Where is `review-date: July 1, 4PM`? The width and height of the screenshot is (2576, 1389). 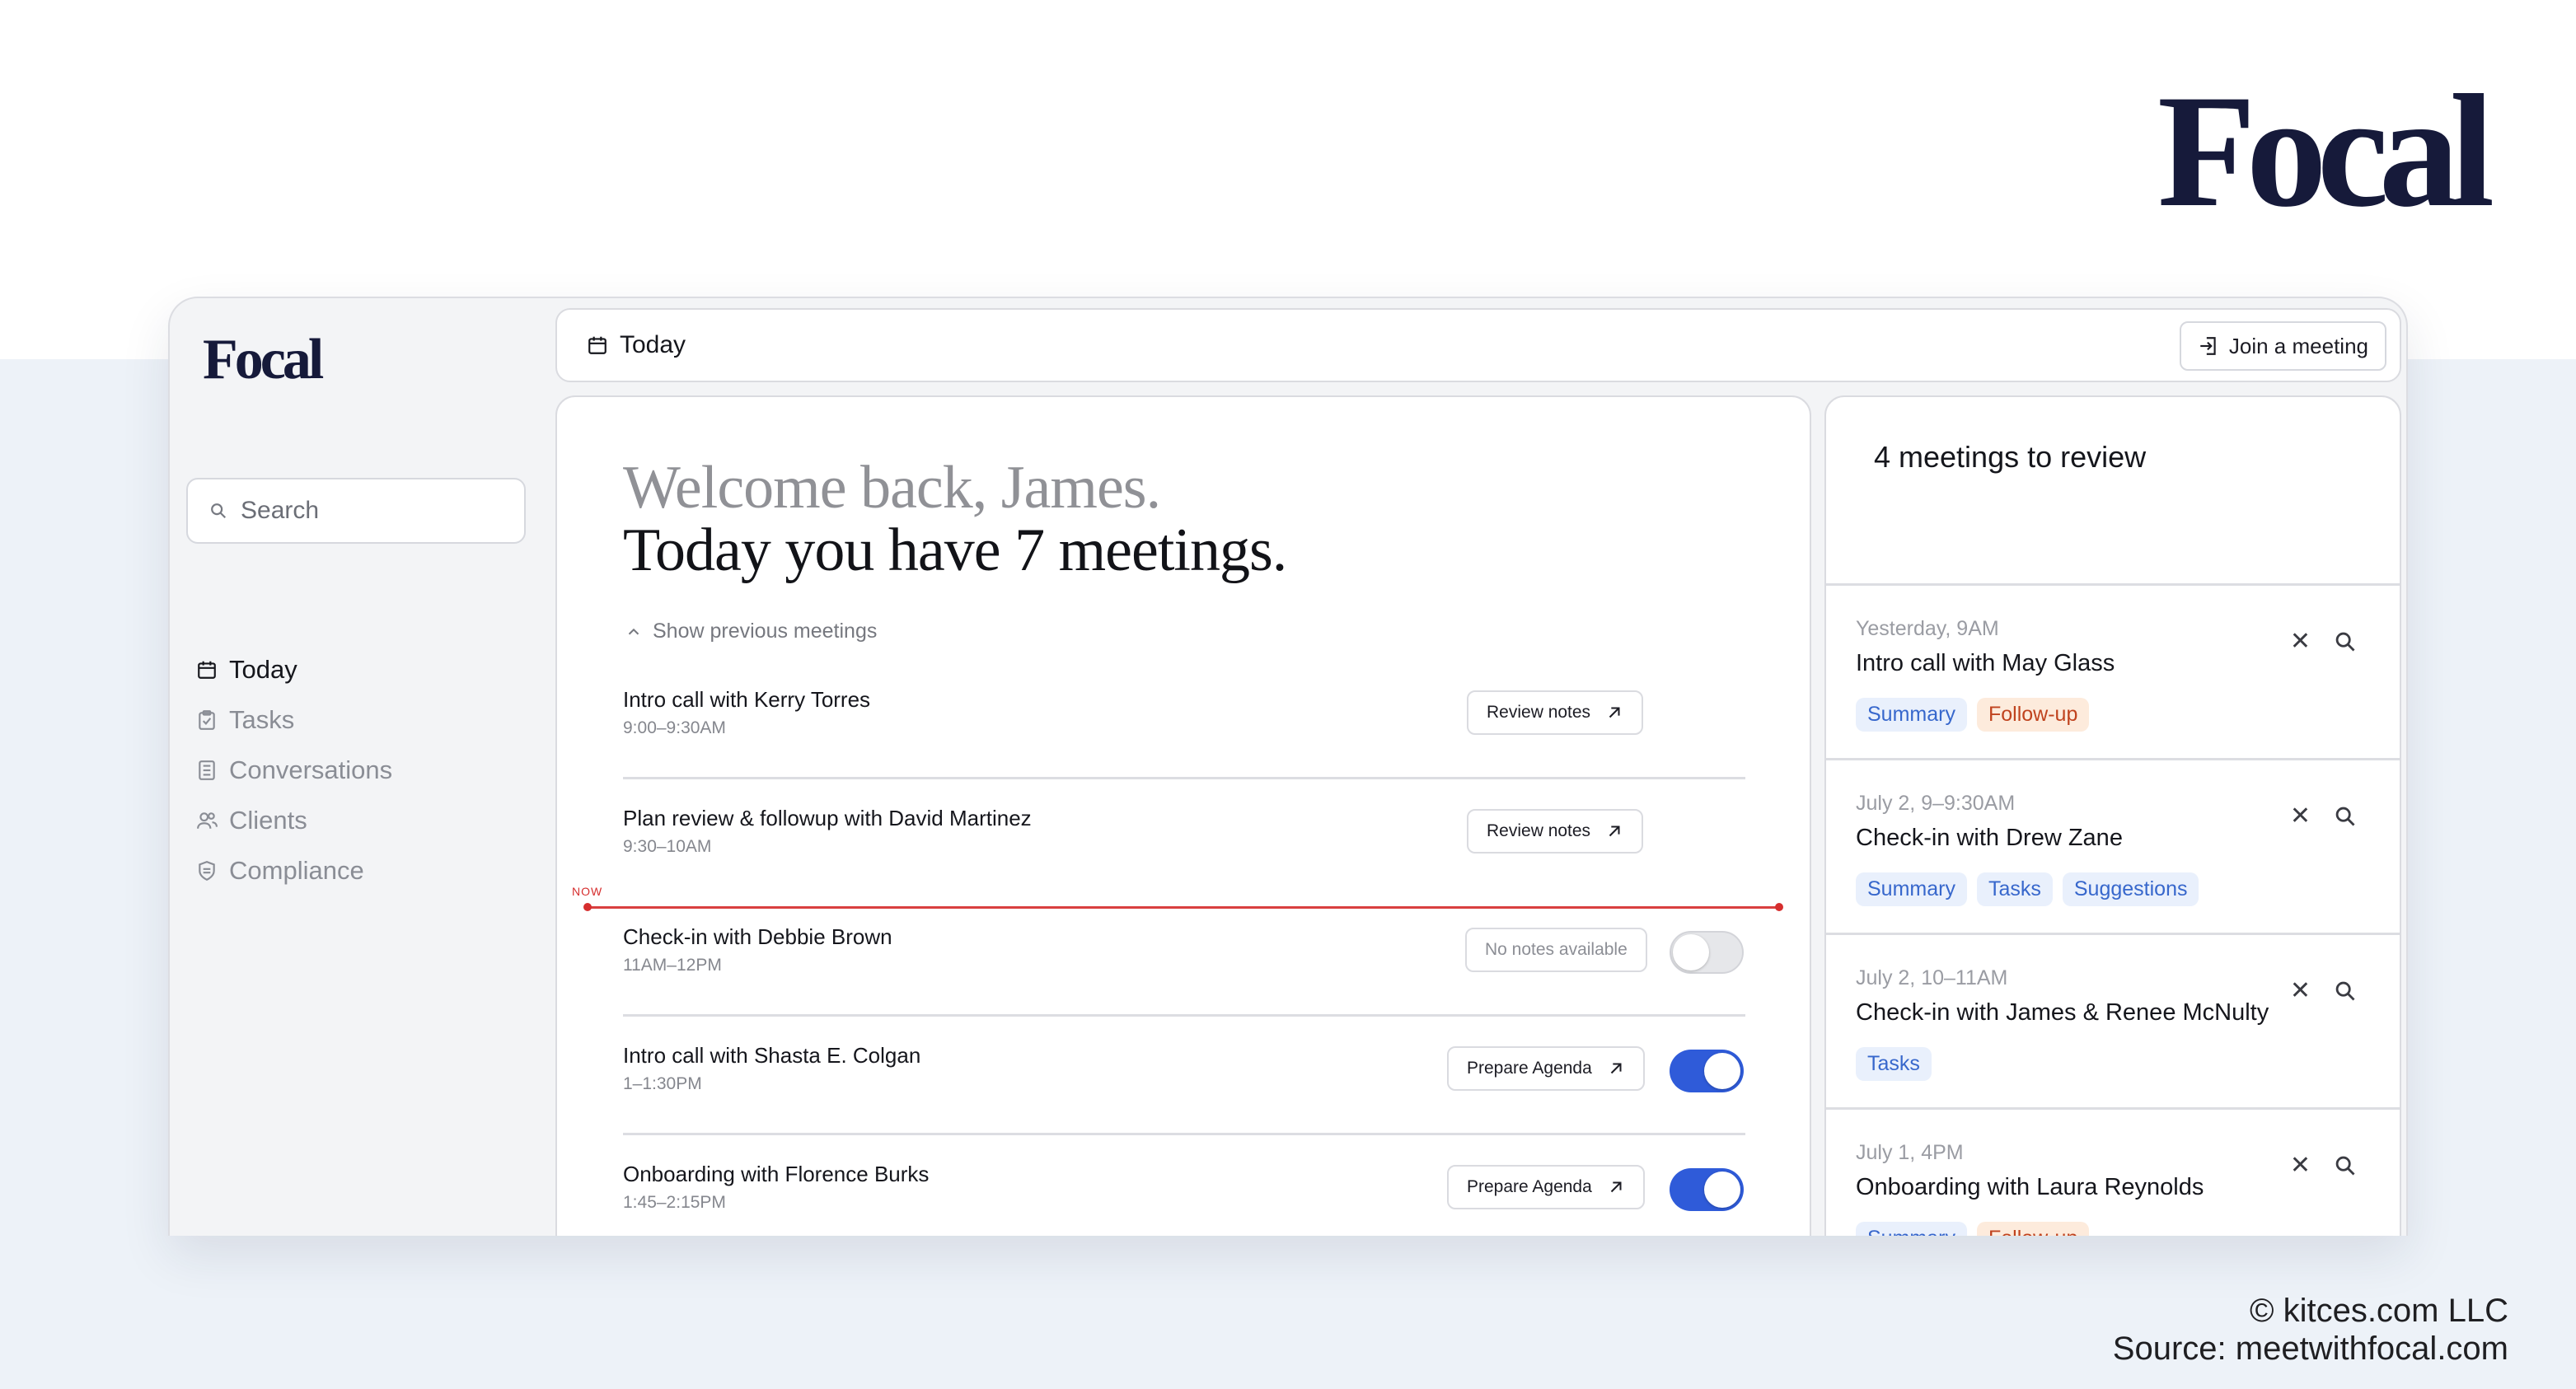
review-date: July 1, 4PM is located at coordinates (1910, 1152).